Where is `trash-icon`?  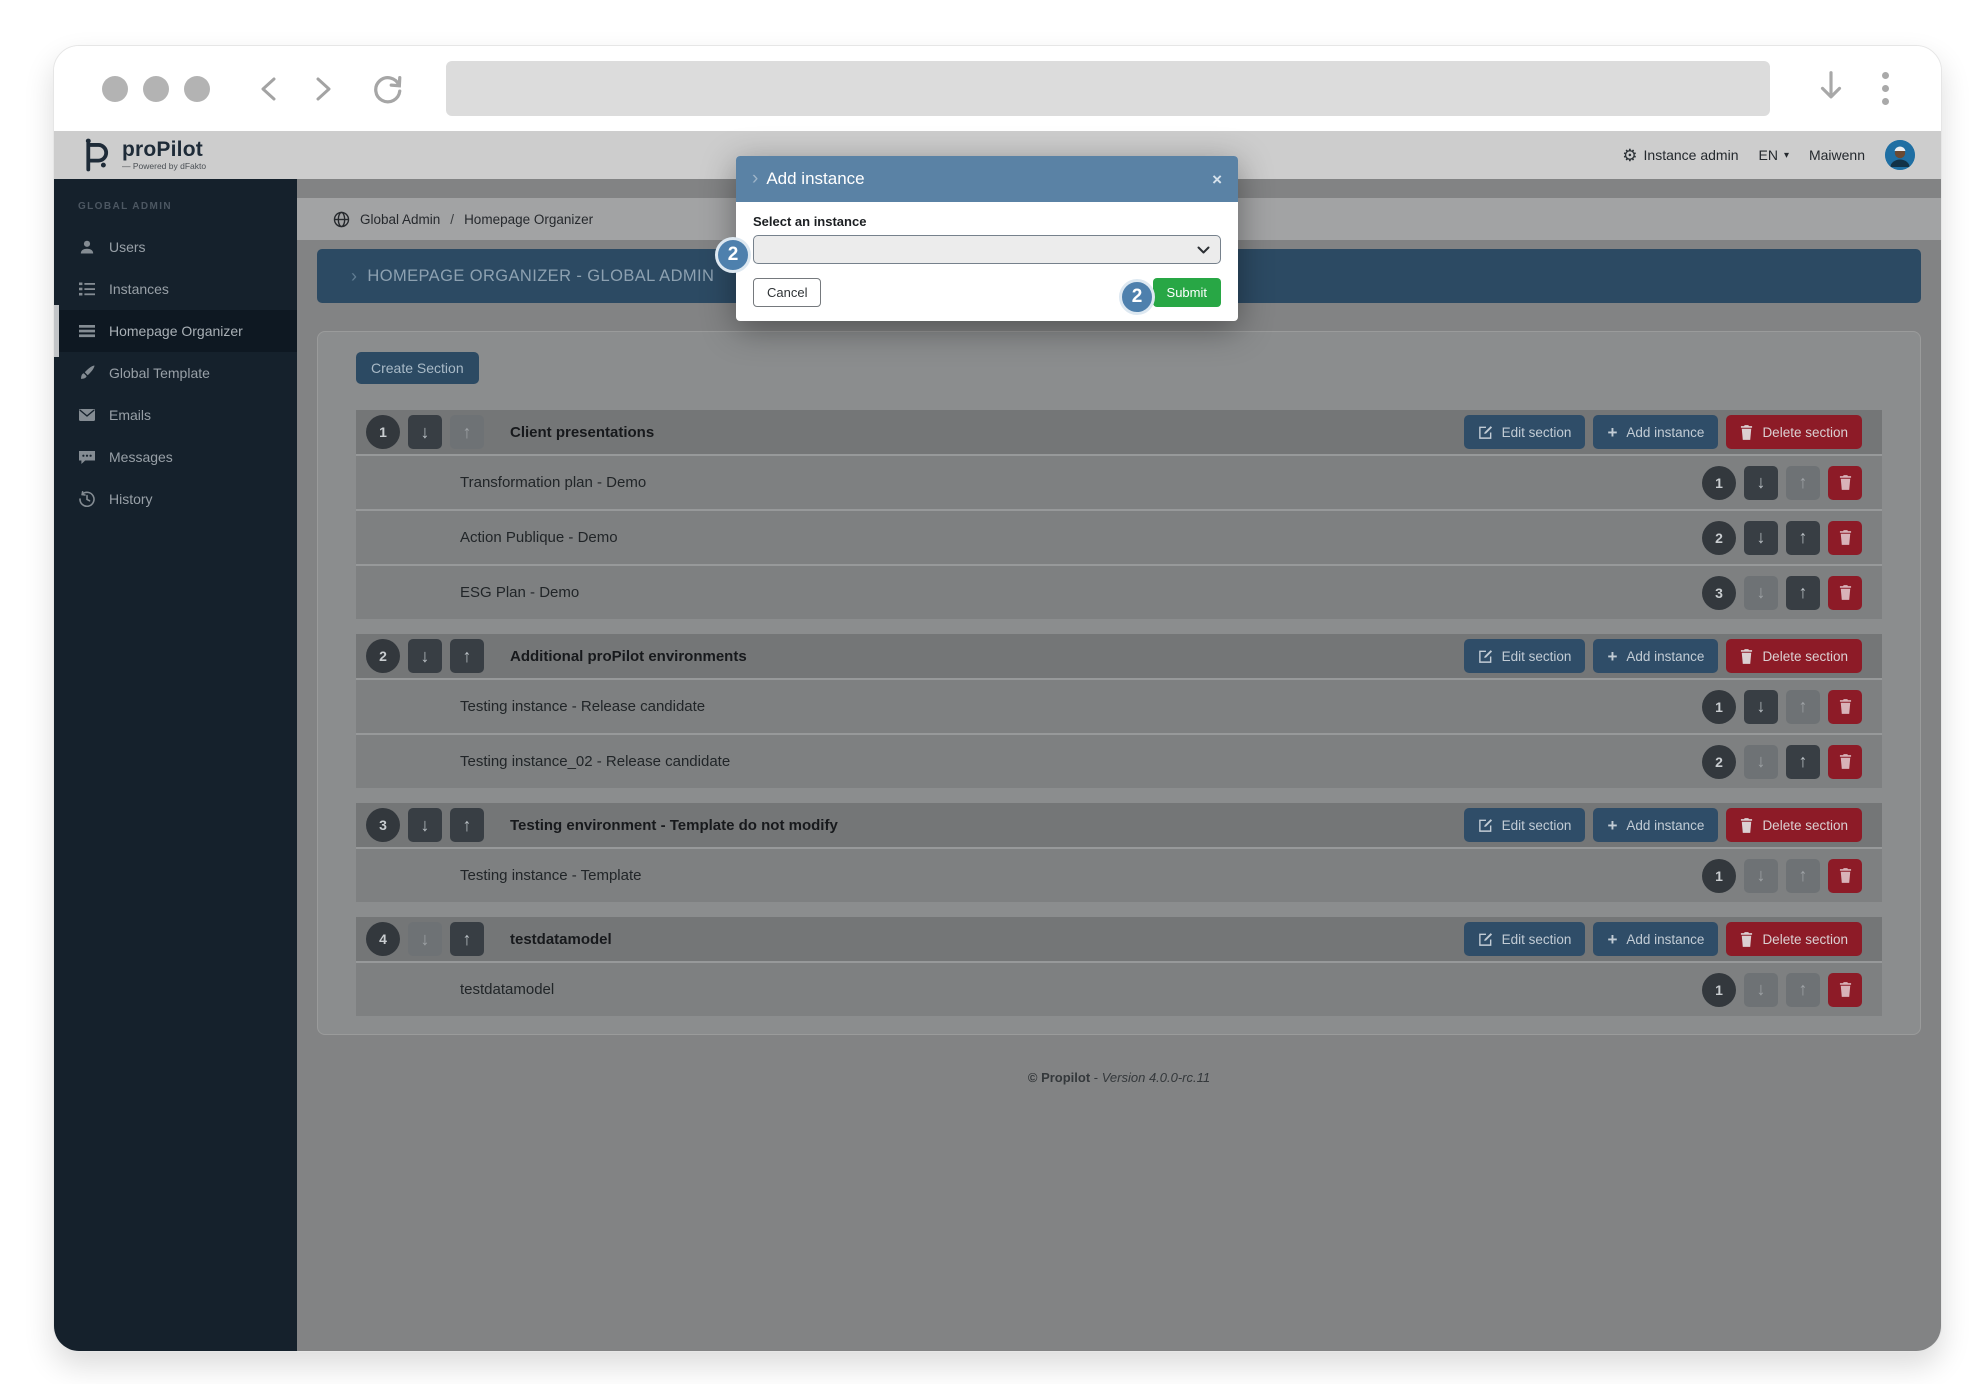
trash-icon is located at coordinates (1845, 761).